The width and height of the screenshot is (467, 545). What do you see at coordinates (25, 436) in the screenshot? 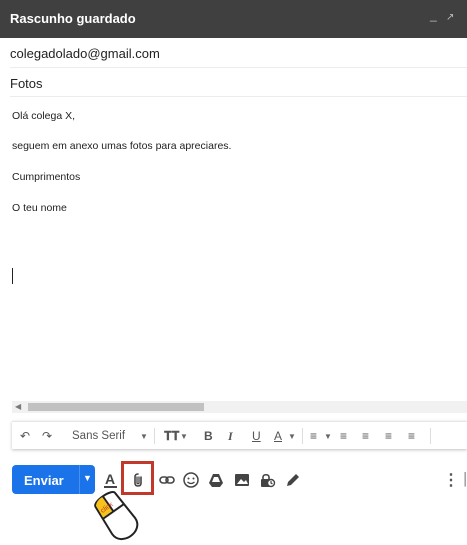
I see `undo-icon: ↶` at bounding box center [25, 436].